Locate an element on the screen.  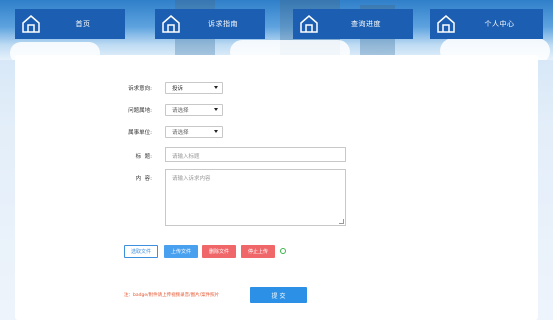
nav-guide: 诉求指南 is located at coordinates (210, 24).